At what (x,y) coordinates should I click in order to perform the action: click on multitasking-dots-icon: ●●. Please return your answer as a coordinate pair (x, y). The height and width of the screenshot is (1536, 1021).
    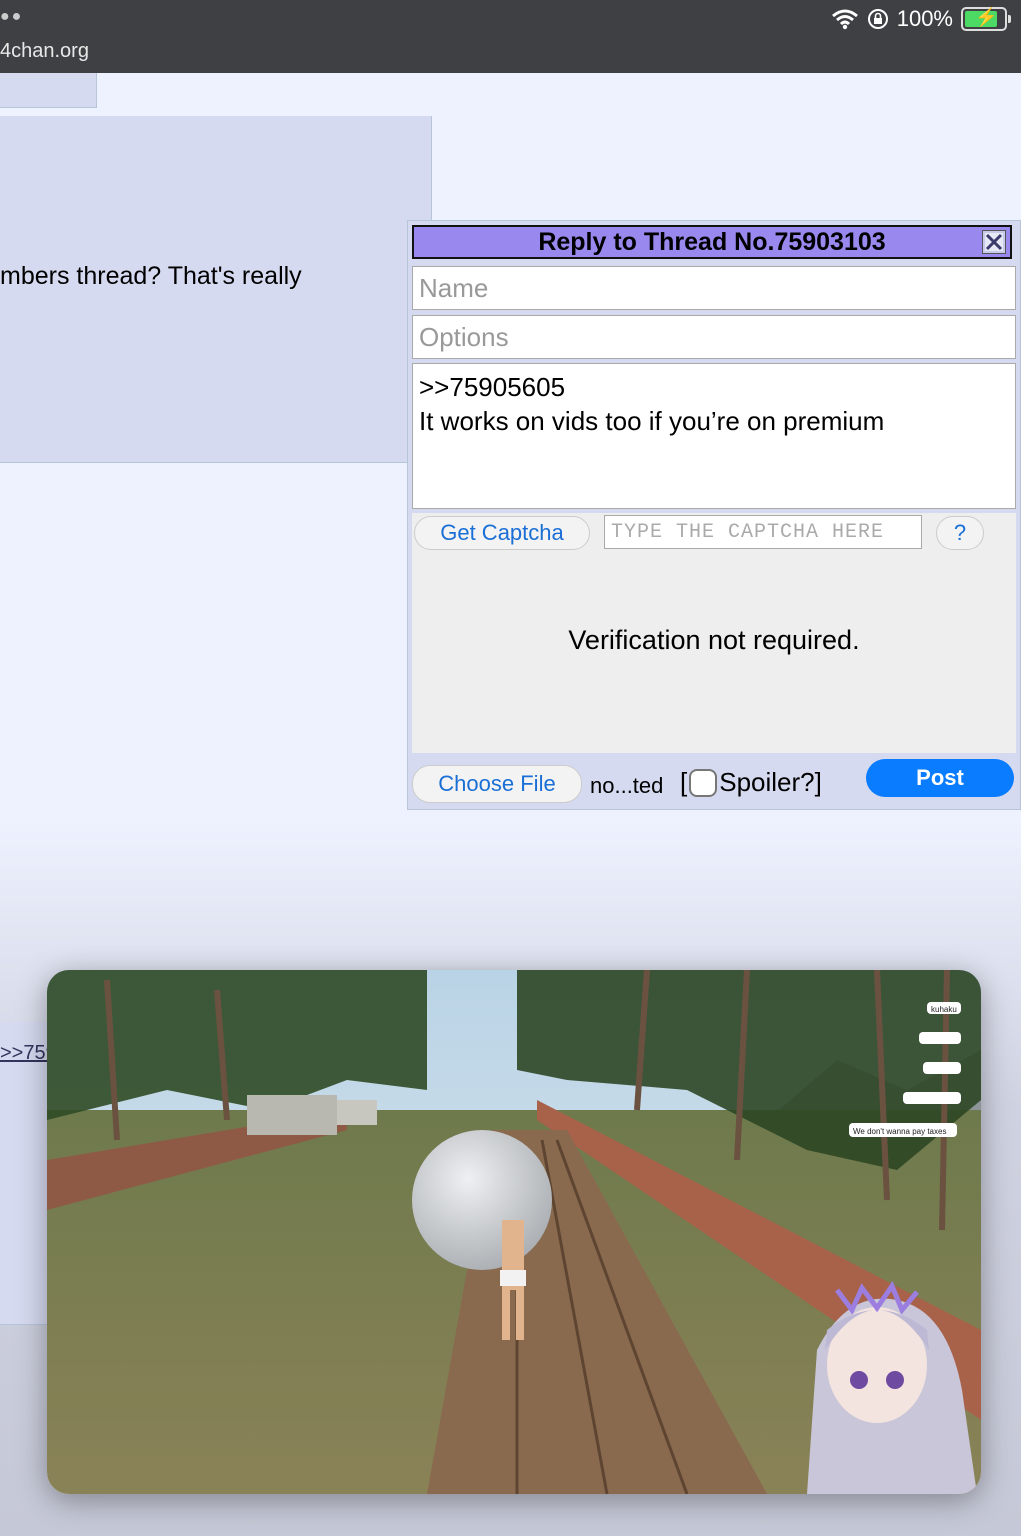
    Looking at the image, I should click on (11, 17).